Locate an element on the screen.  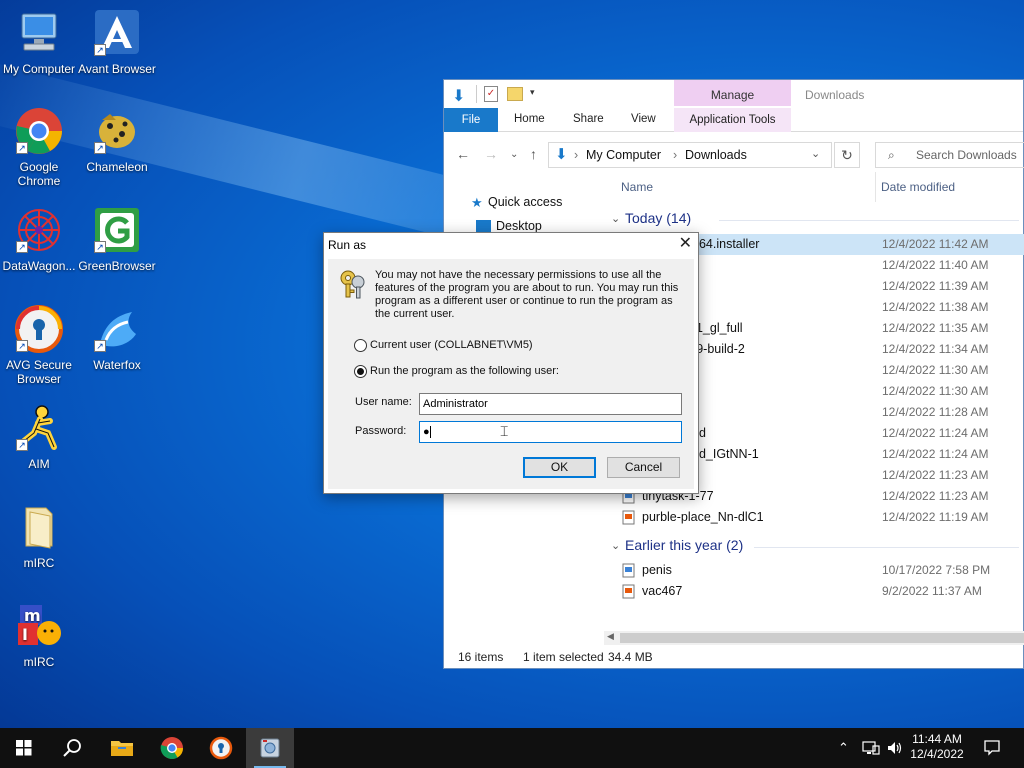
properties-icon: ✓ is located at coordinates (491, 94).